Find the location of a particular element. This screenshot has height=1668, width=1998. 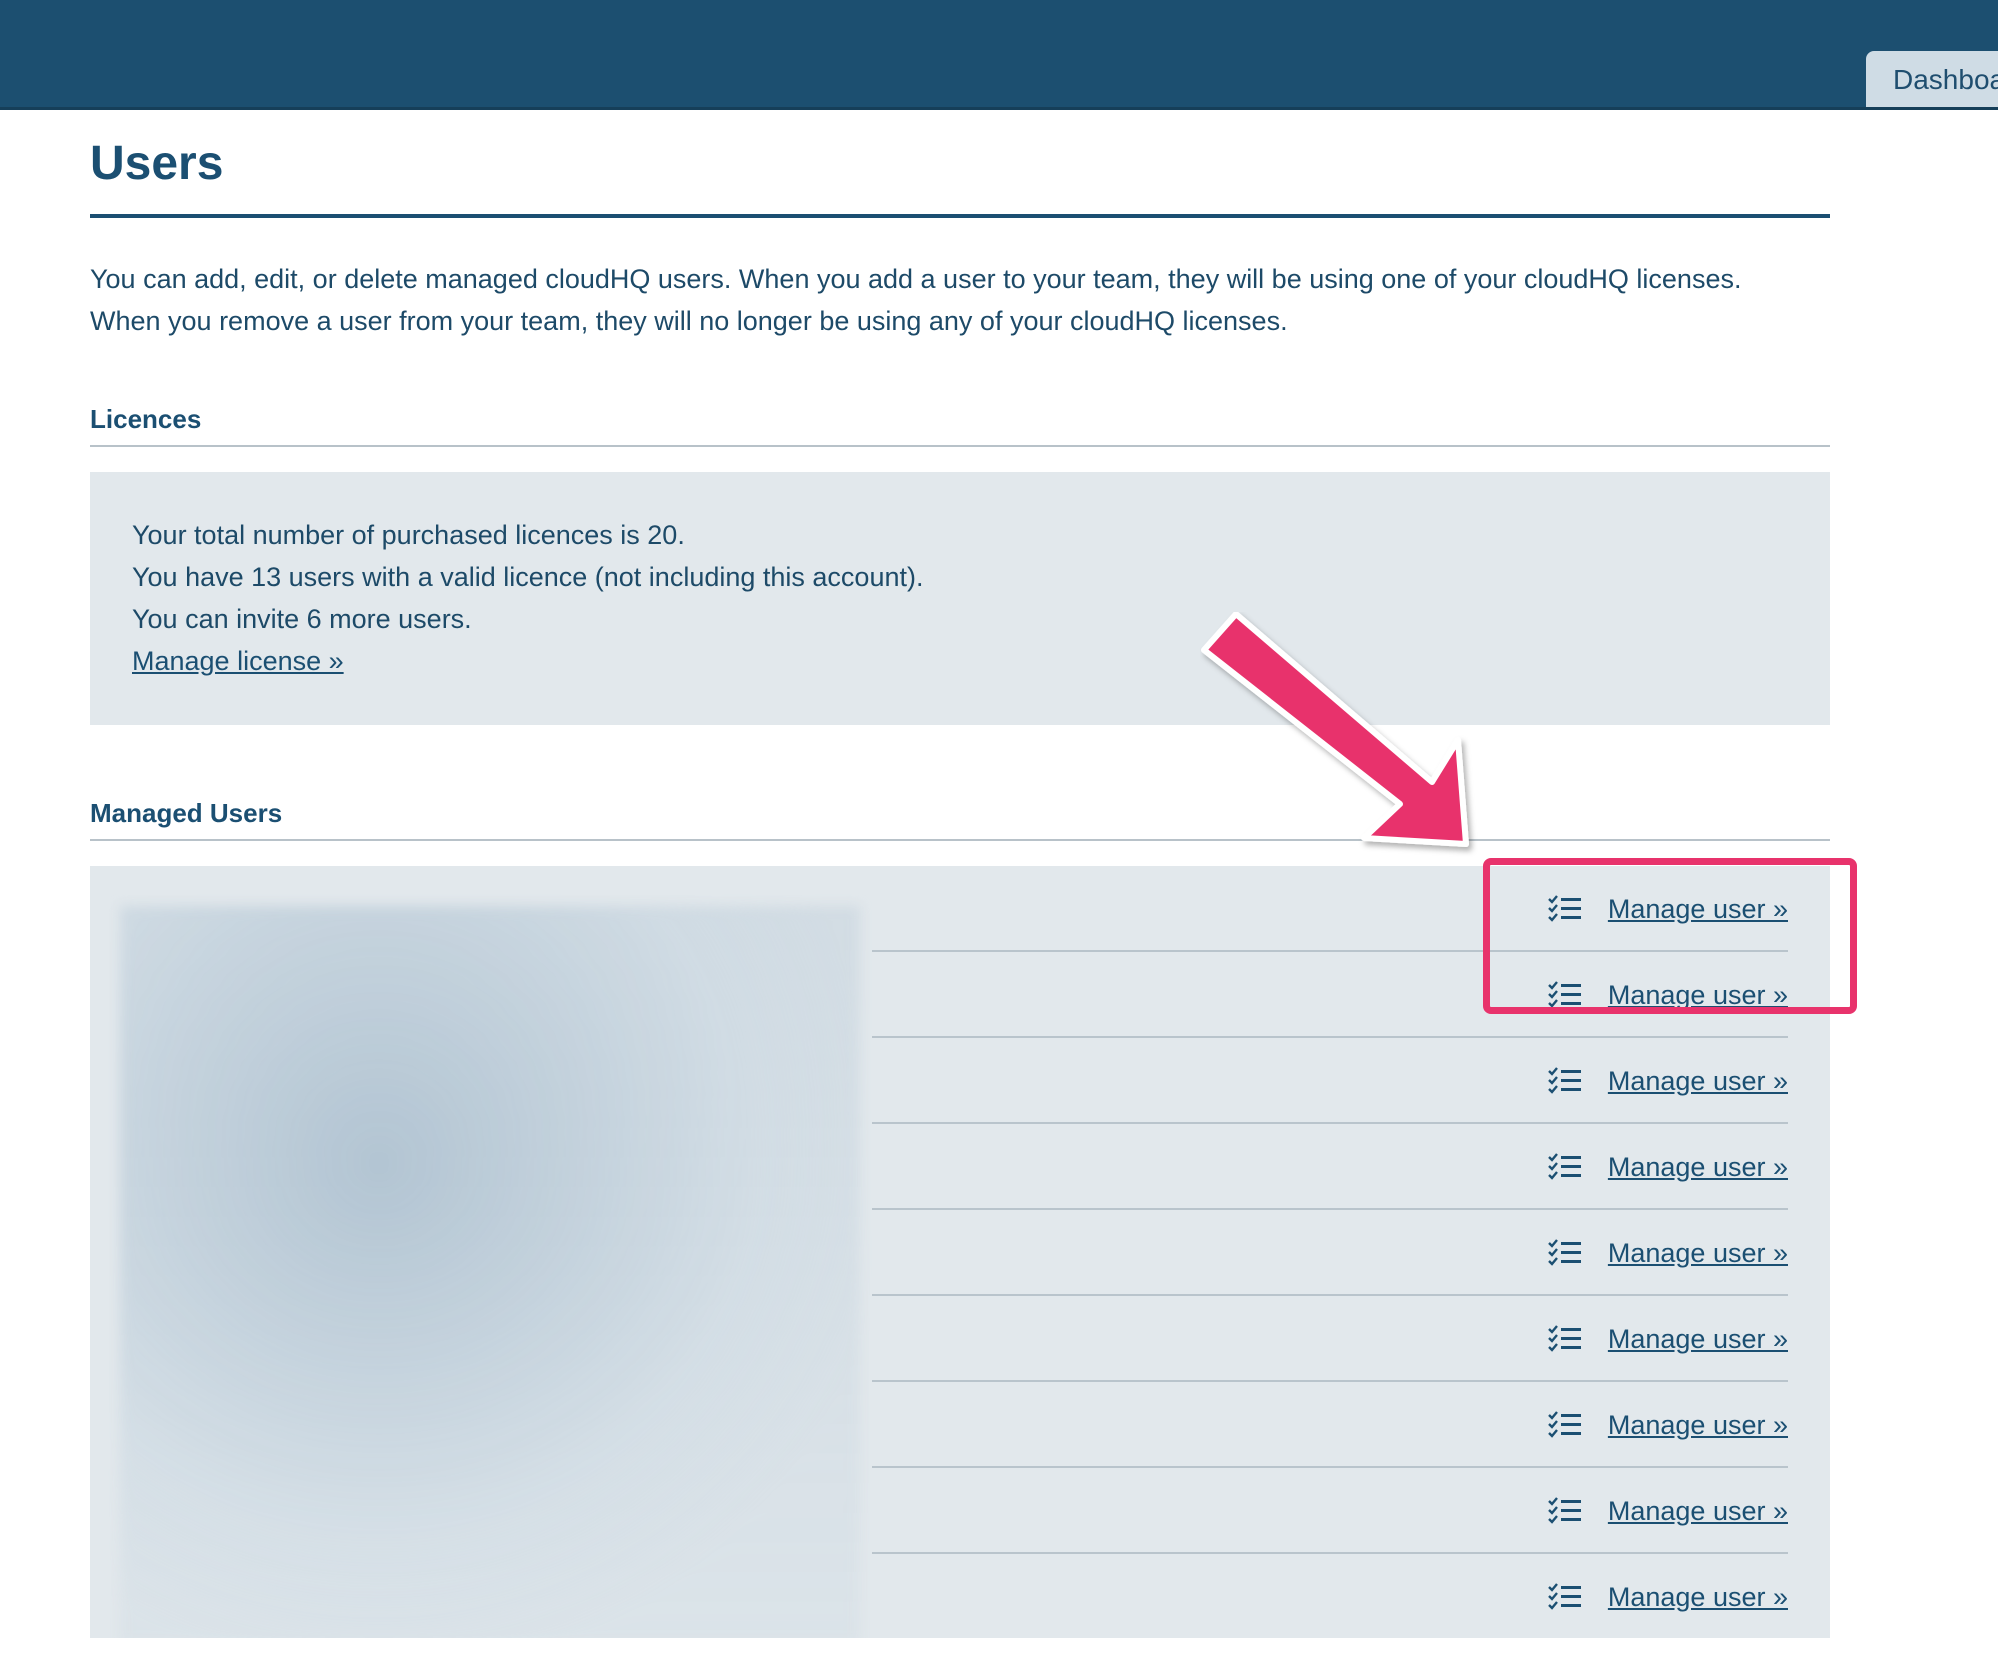

licences-divider is located at coordinates (960, 446).